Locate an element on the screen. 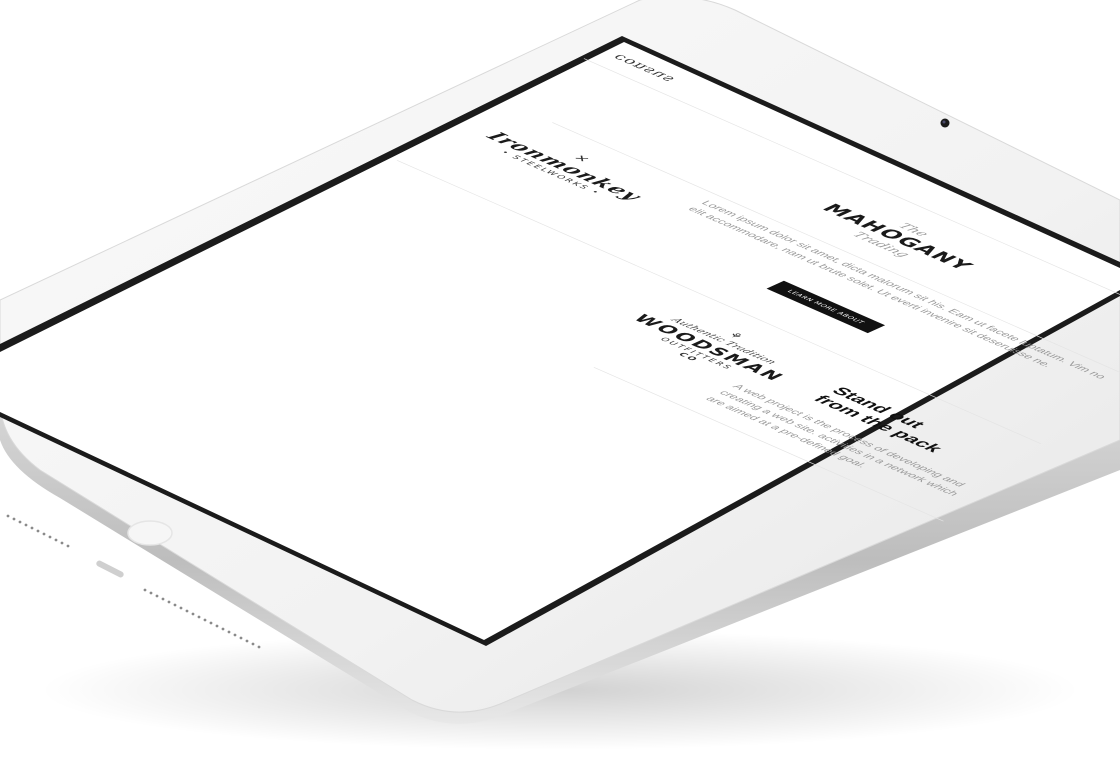 This screenshot has height=766, width=1120. charging-port is located at coordinates (110, 569).